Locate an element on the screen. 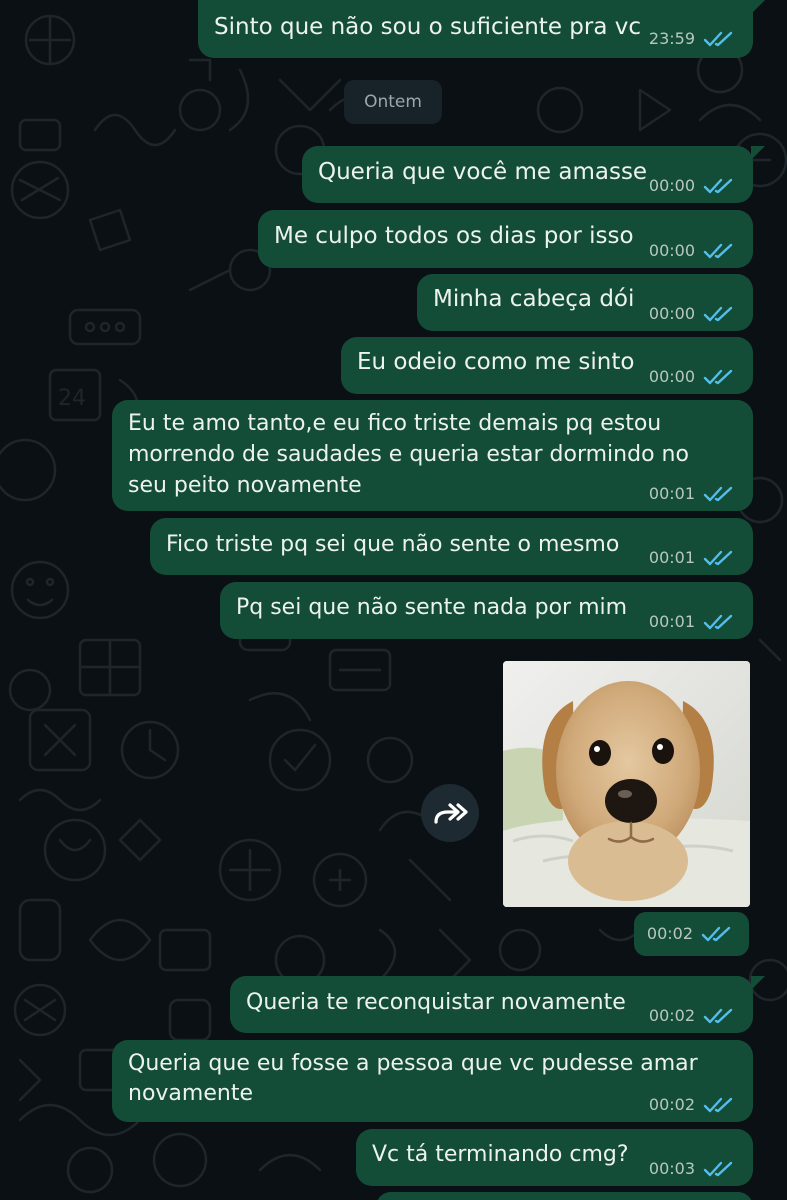  message-bubble-outgoing: Queria te reconquistar novamente 00:02 is located at coordinates (497, 1004).